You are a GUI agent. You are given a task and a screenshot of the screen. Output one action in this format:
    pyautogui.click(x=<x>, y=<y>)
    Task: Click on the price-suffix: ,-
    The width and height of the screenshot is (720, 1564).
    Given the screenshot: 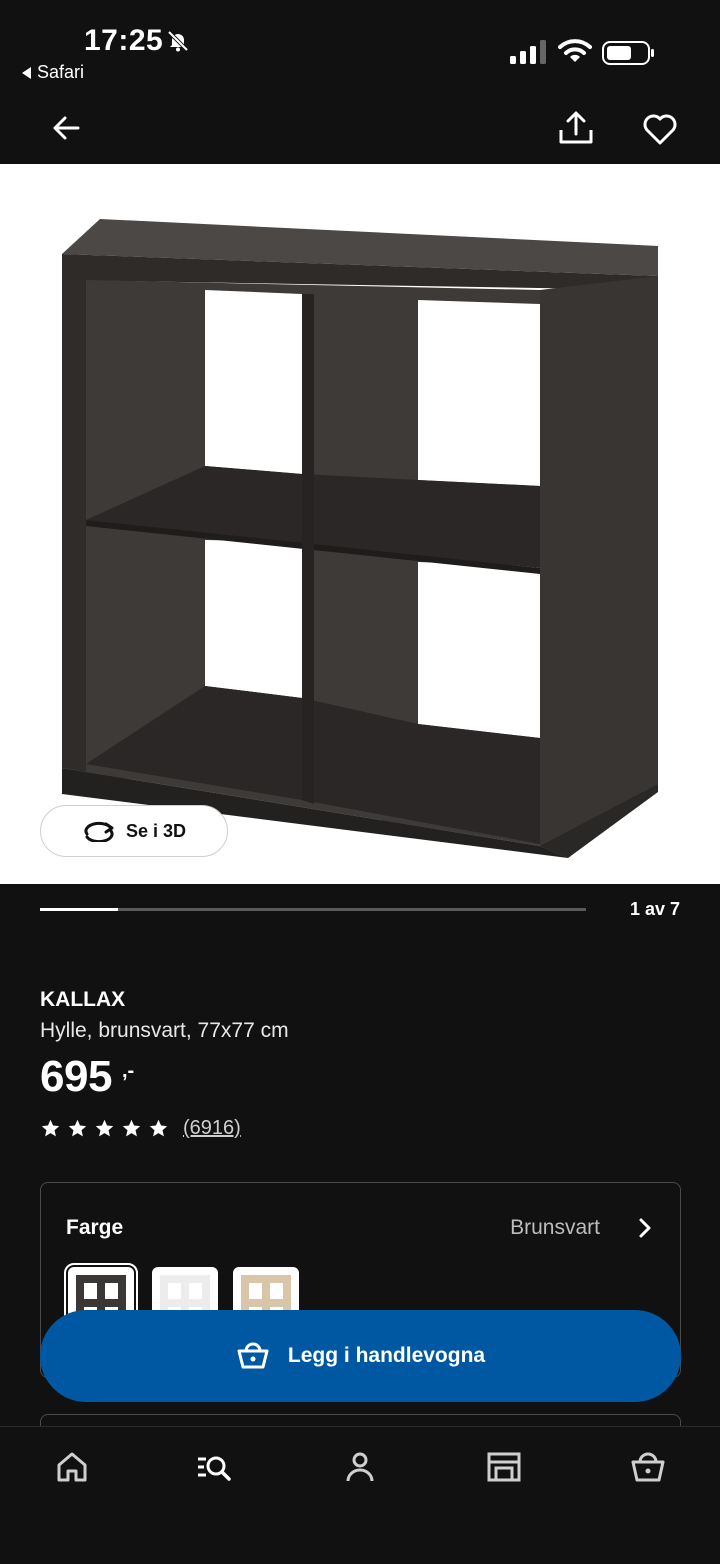 What is the action you would take?
    pyautogui.click(x=128, y=1071)
    